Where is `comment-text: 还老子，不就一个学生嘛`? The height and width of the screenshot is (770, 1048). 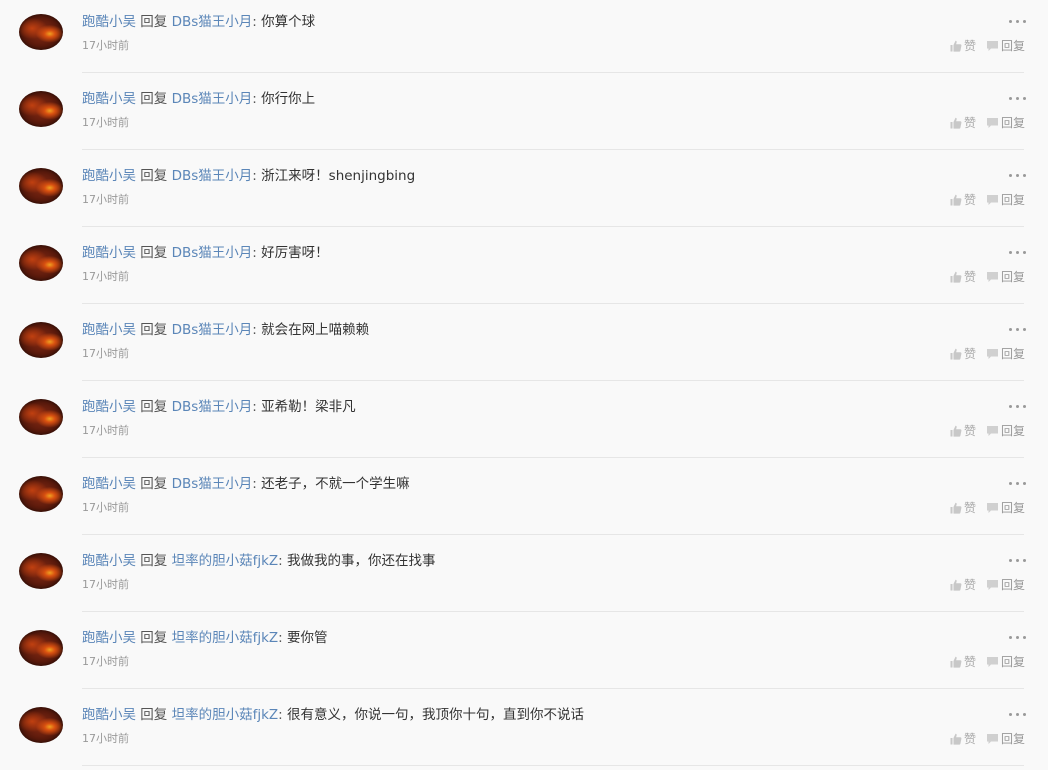 comment-text: 还老子，不就一个学生嘛 is located at coordinates (335, 484).